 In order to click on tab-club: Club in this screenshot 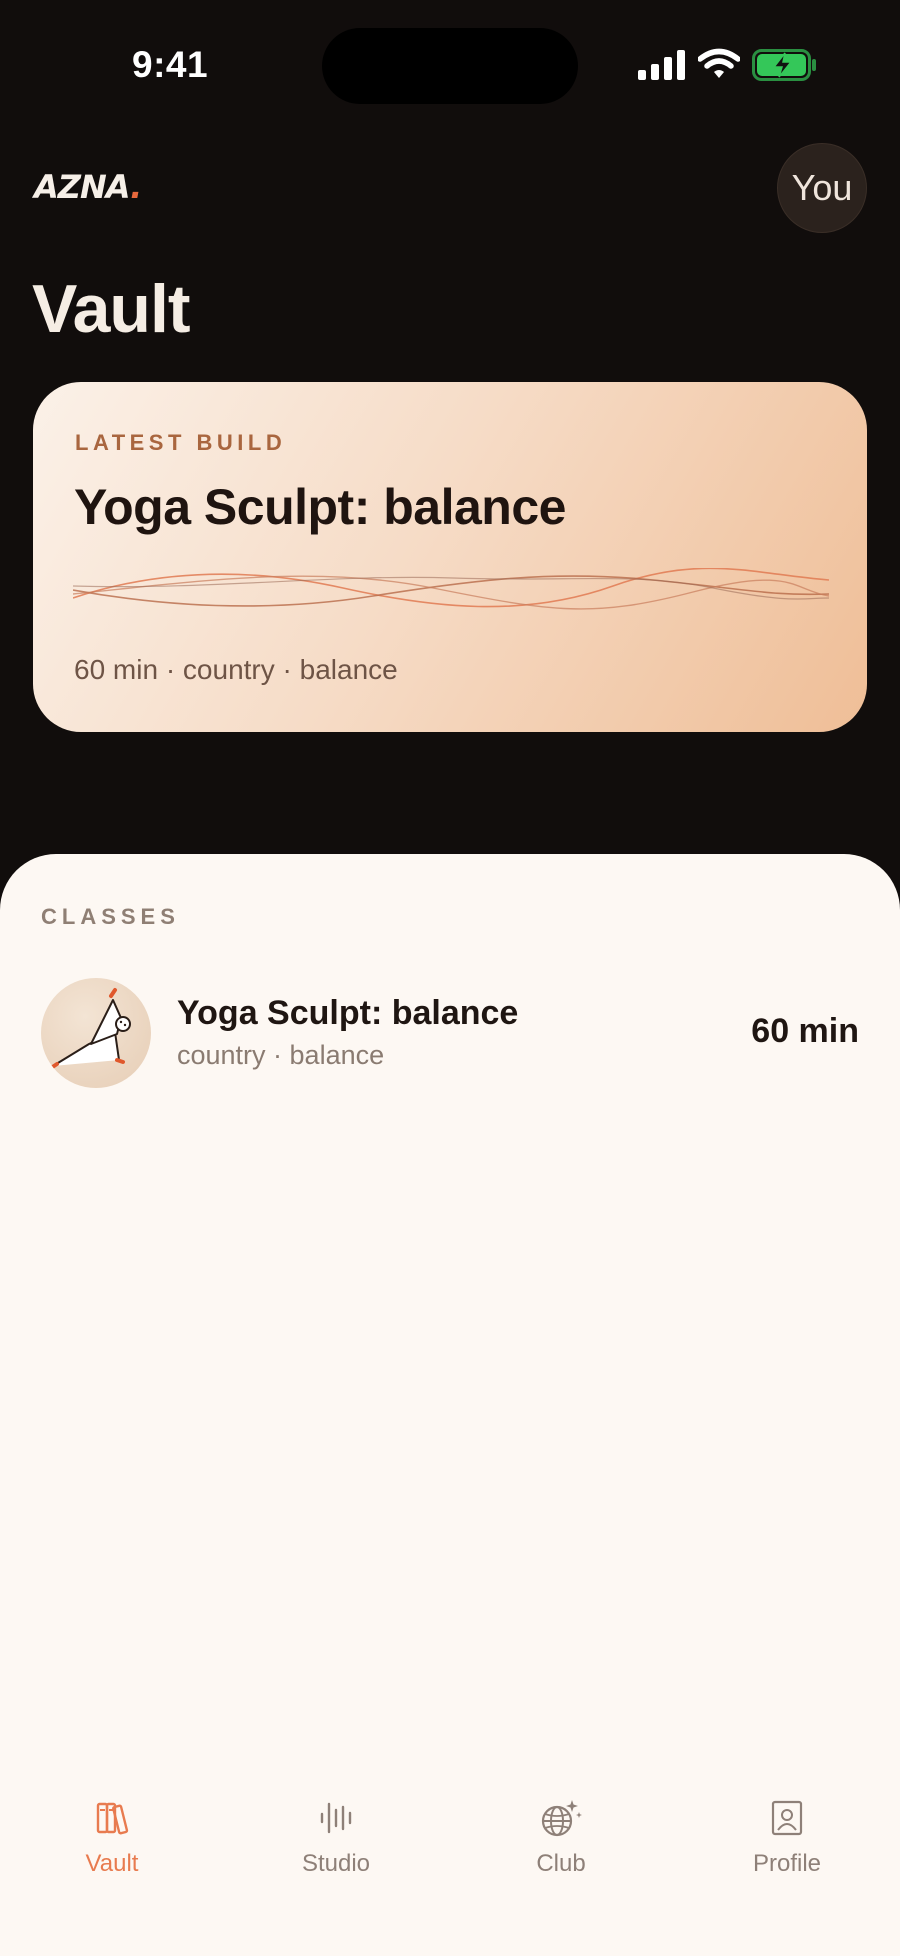, I will do `click(561, 1835)`.